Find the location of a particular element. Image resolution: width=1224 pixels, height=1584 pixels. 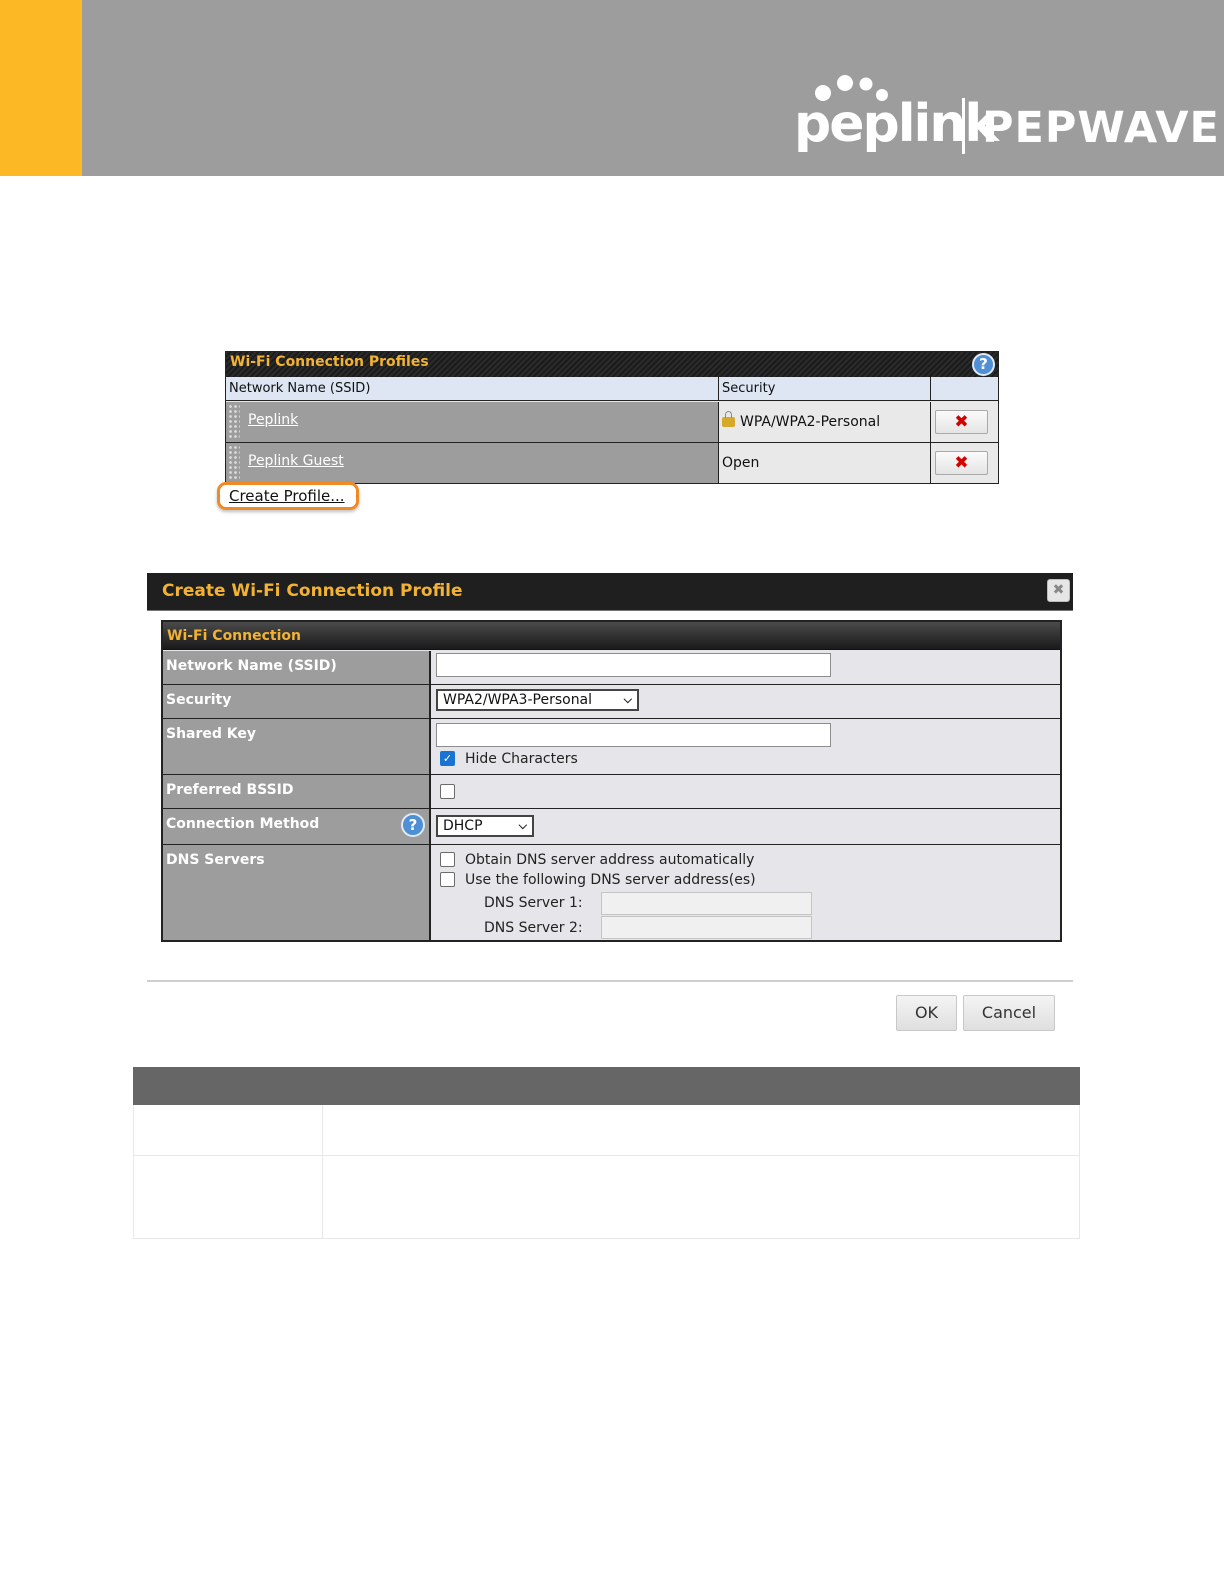

dns-server-1-input is located at coordinates (706, 903).